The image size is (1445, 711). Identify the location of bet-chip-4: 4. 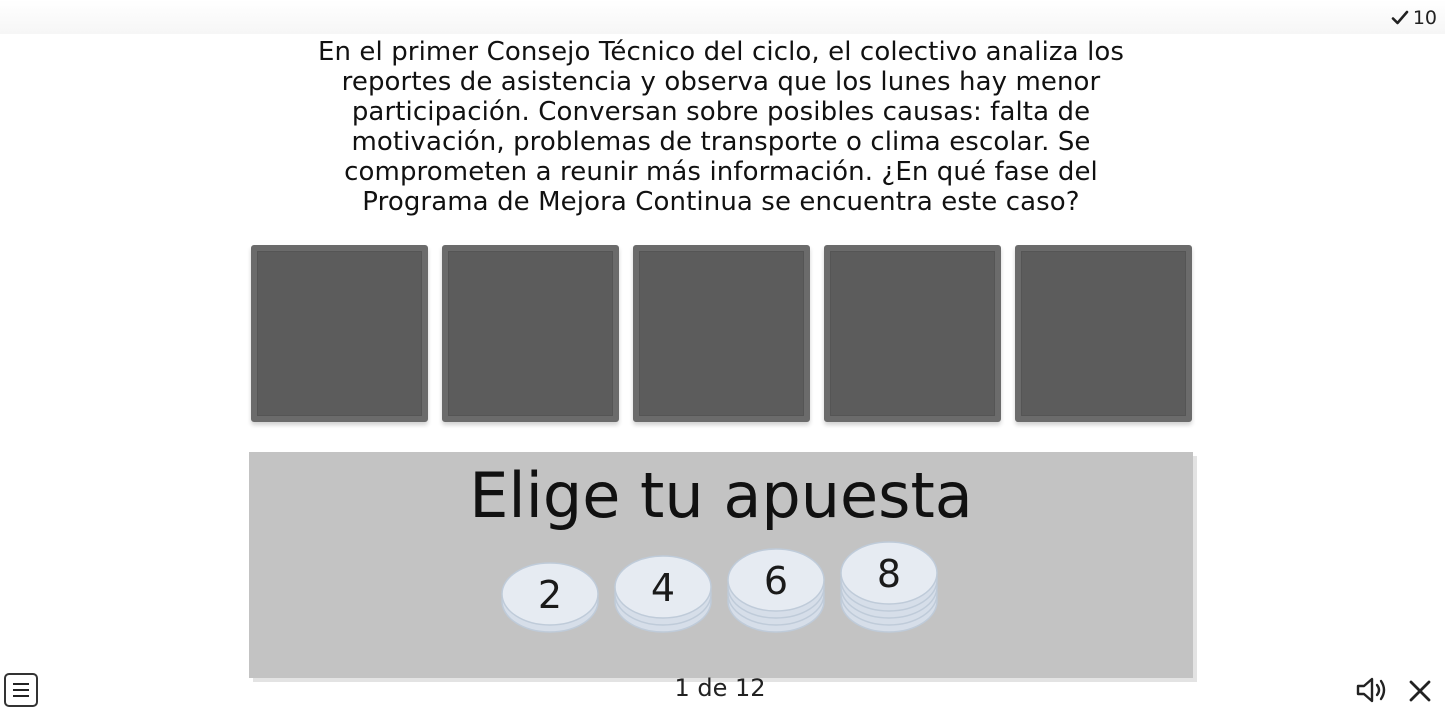
(663, 582).